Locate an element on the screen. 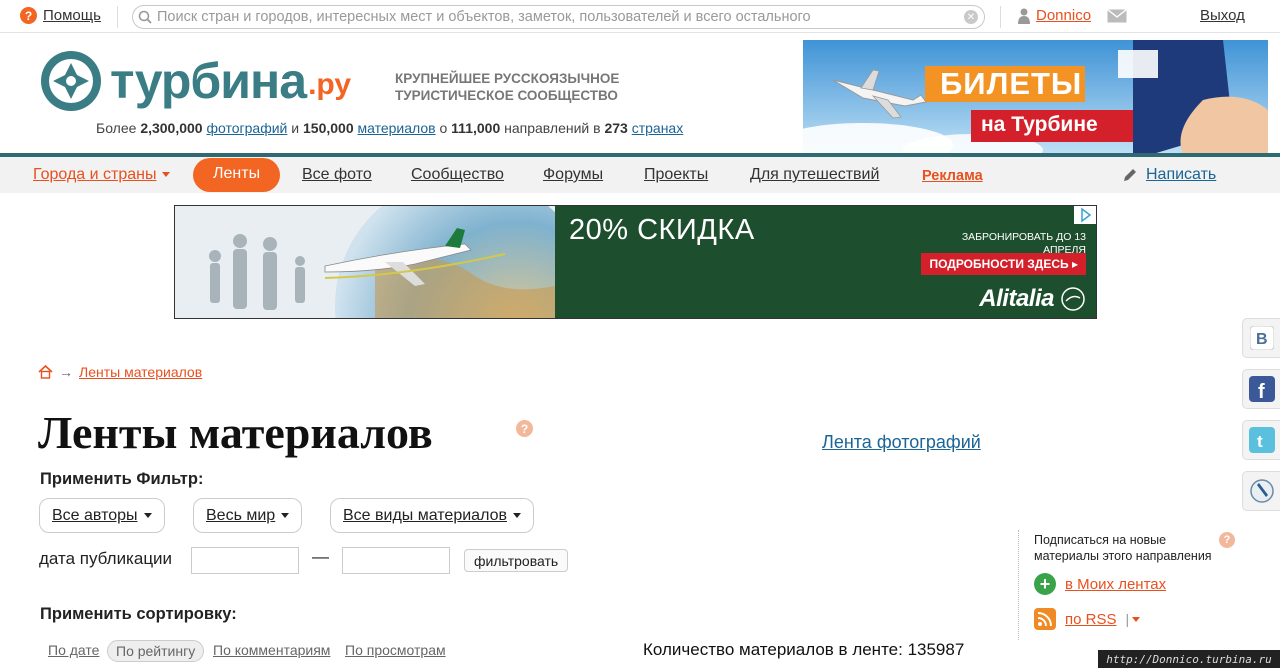 This screenshot has width=1280, height=668. breadcrumb: → Ленты материалов is located at coordinates (120, 372).